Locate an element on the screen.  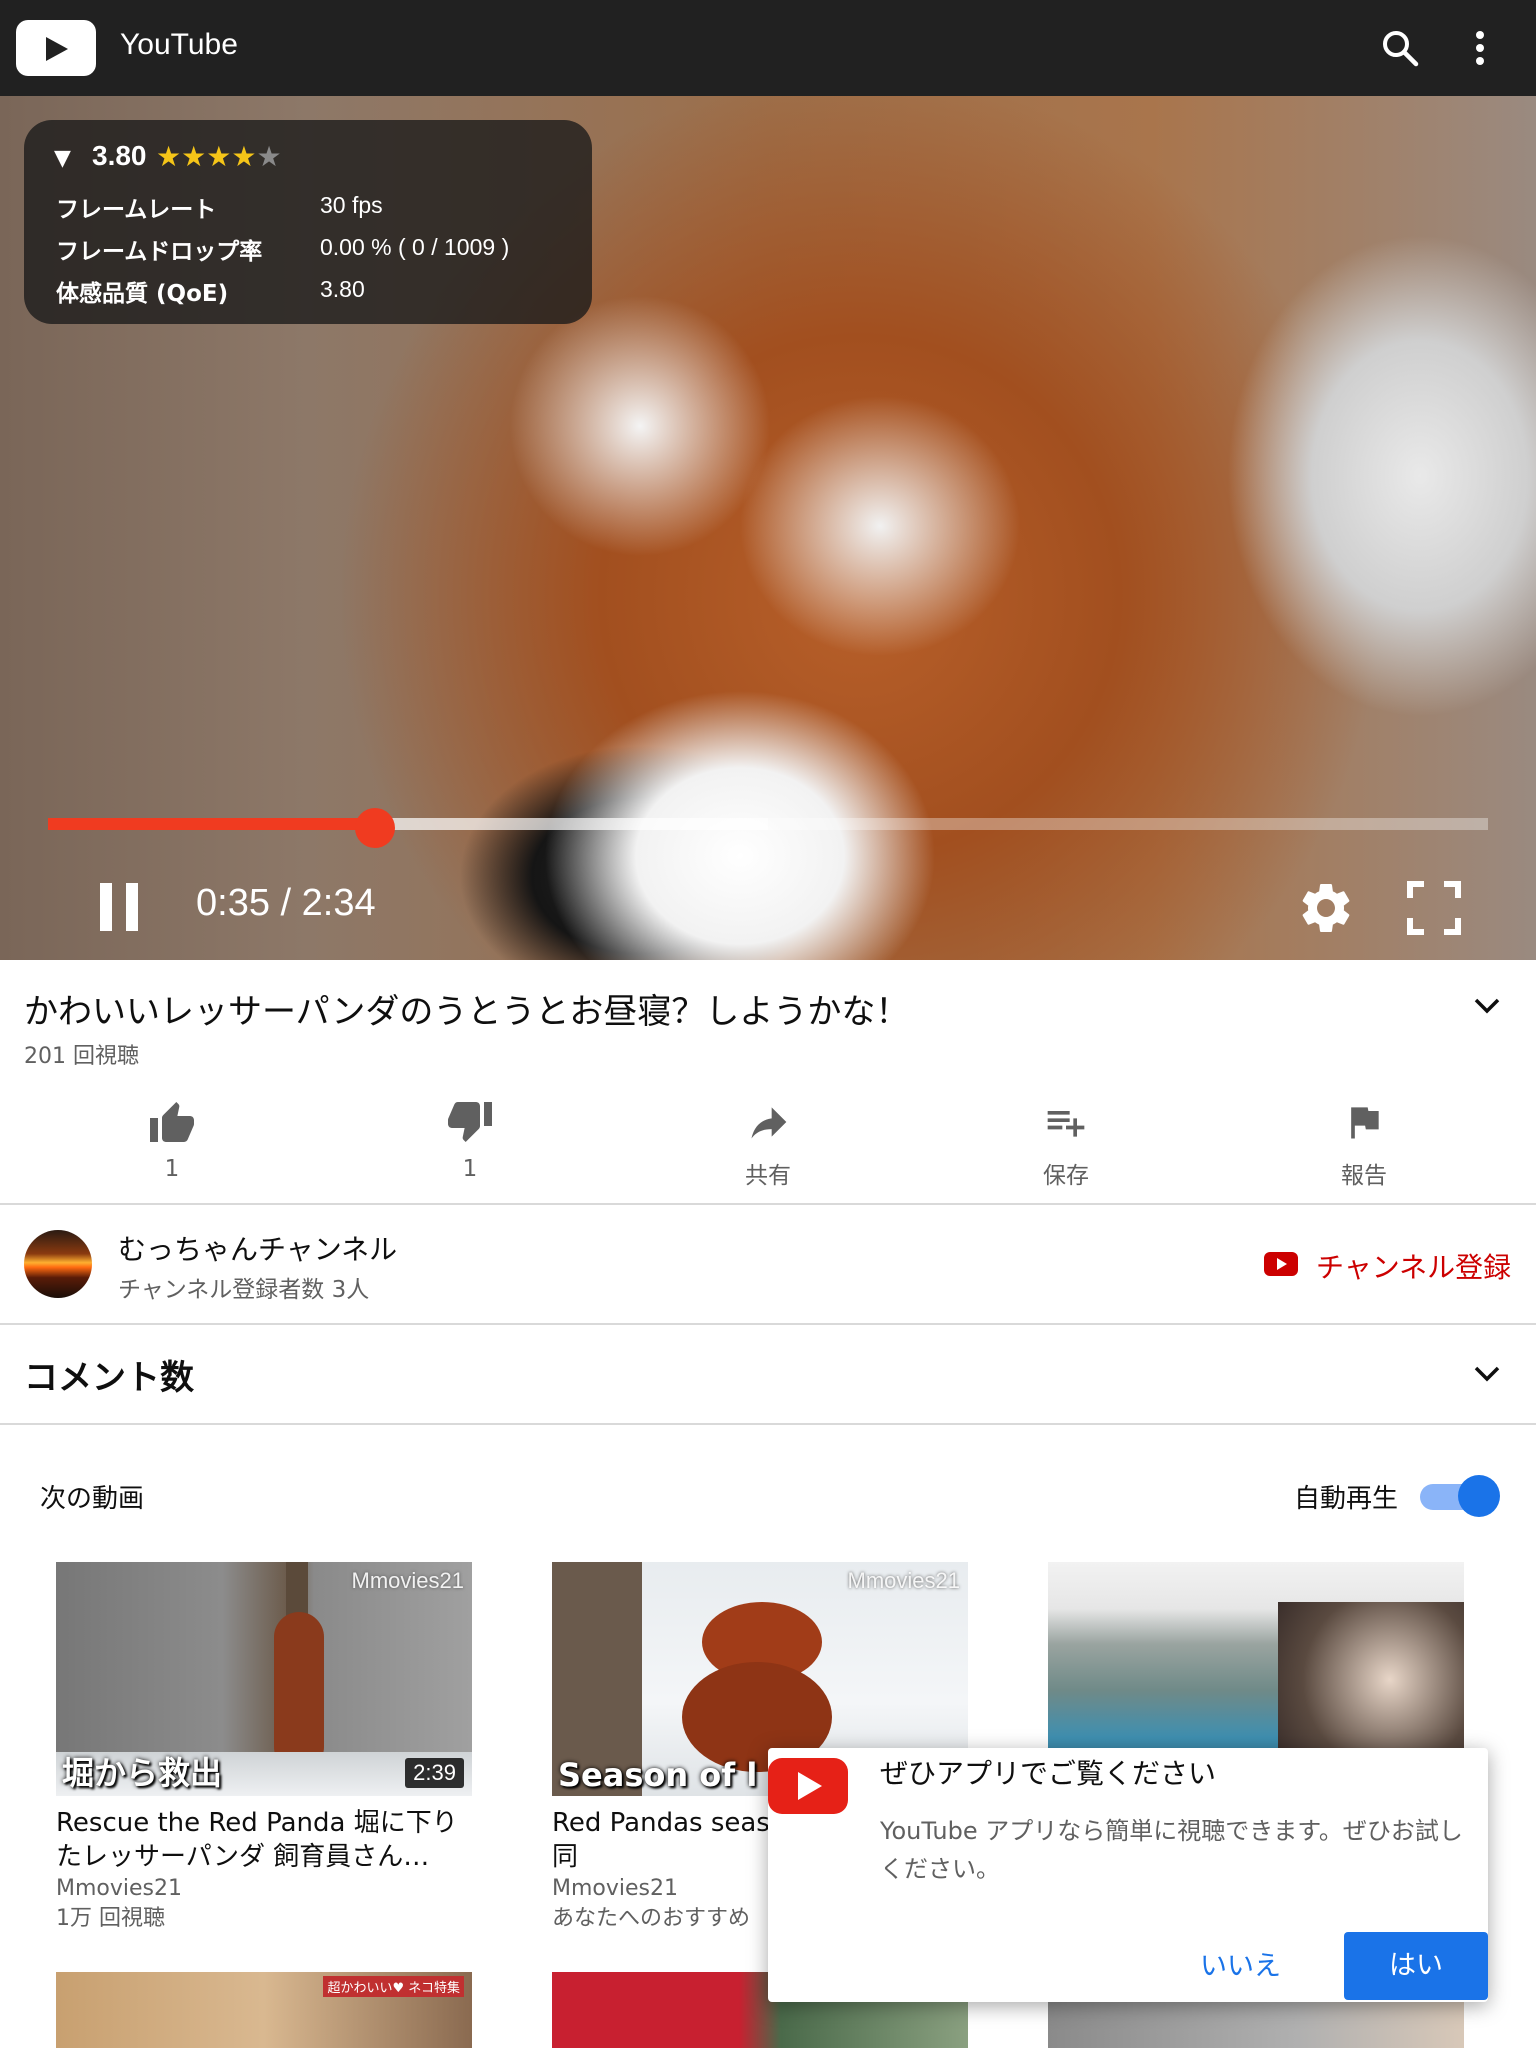
youtube-logo-icon is located at coordinates (56, 48).